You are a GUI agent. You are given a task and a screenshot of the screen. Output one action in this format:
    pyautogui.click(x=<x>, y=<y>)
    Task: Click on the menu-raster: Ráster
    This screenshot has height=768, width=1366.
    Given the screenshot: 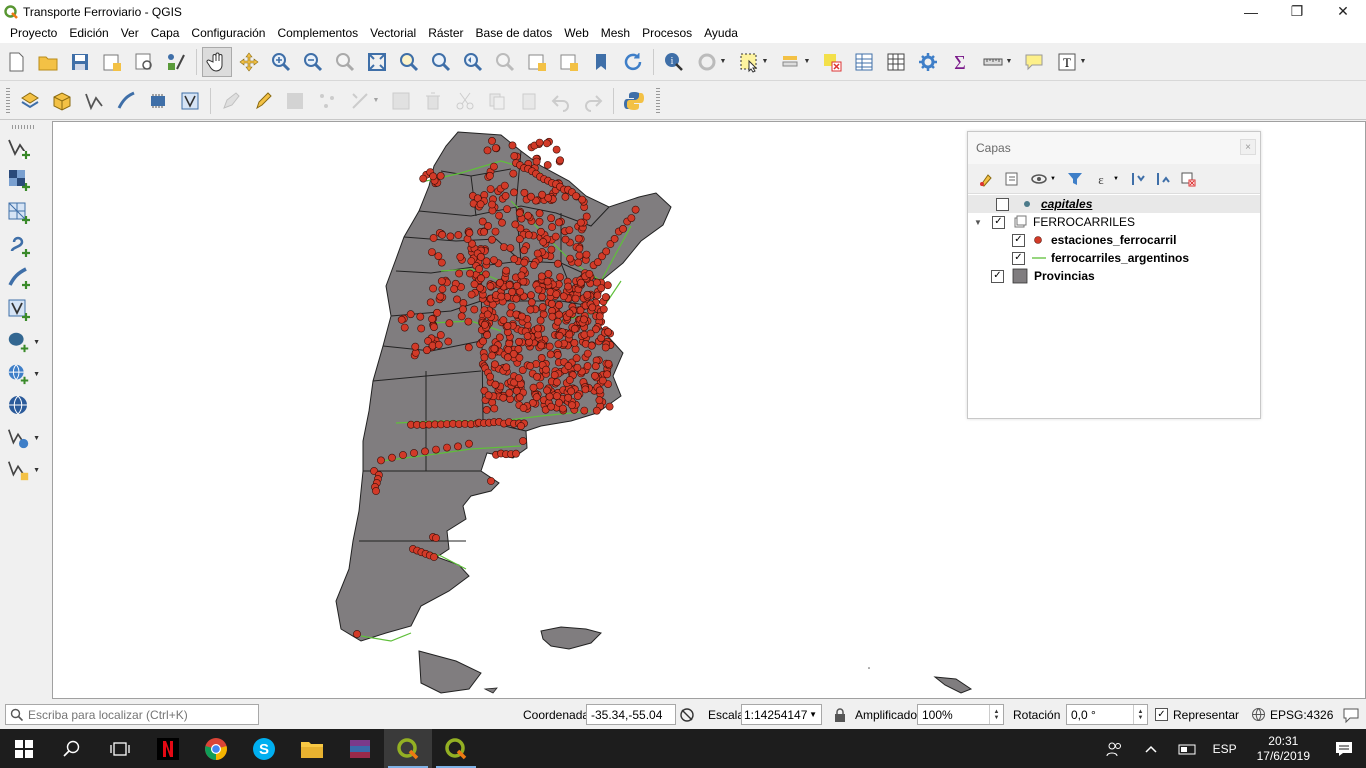 What is the action you would take?
    pyautogui.click(x=445, y=33)
    